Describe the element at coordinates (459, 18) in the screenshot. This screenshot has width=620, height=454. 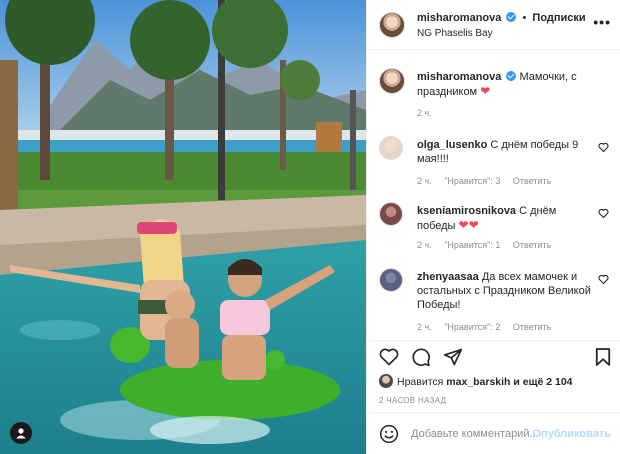
I see `author-username: misharomanova` at that location.